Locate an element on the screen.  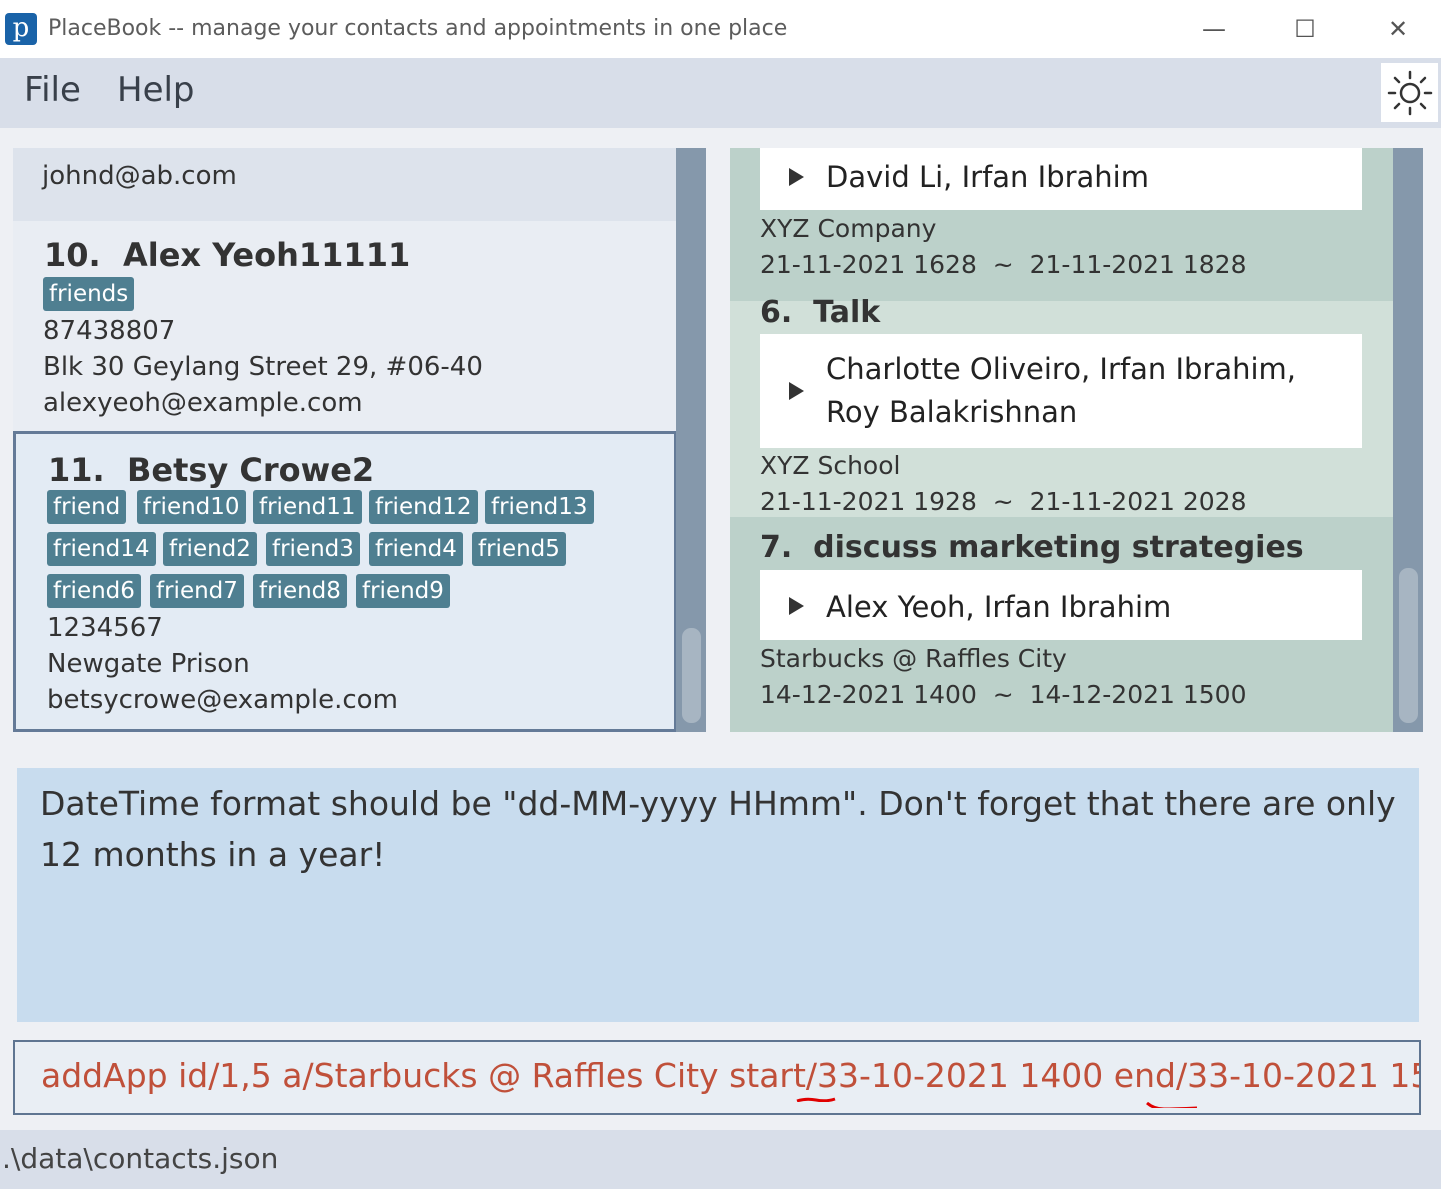
contact-address: Newgate Prison is located at coordinates (148, 664).